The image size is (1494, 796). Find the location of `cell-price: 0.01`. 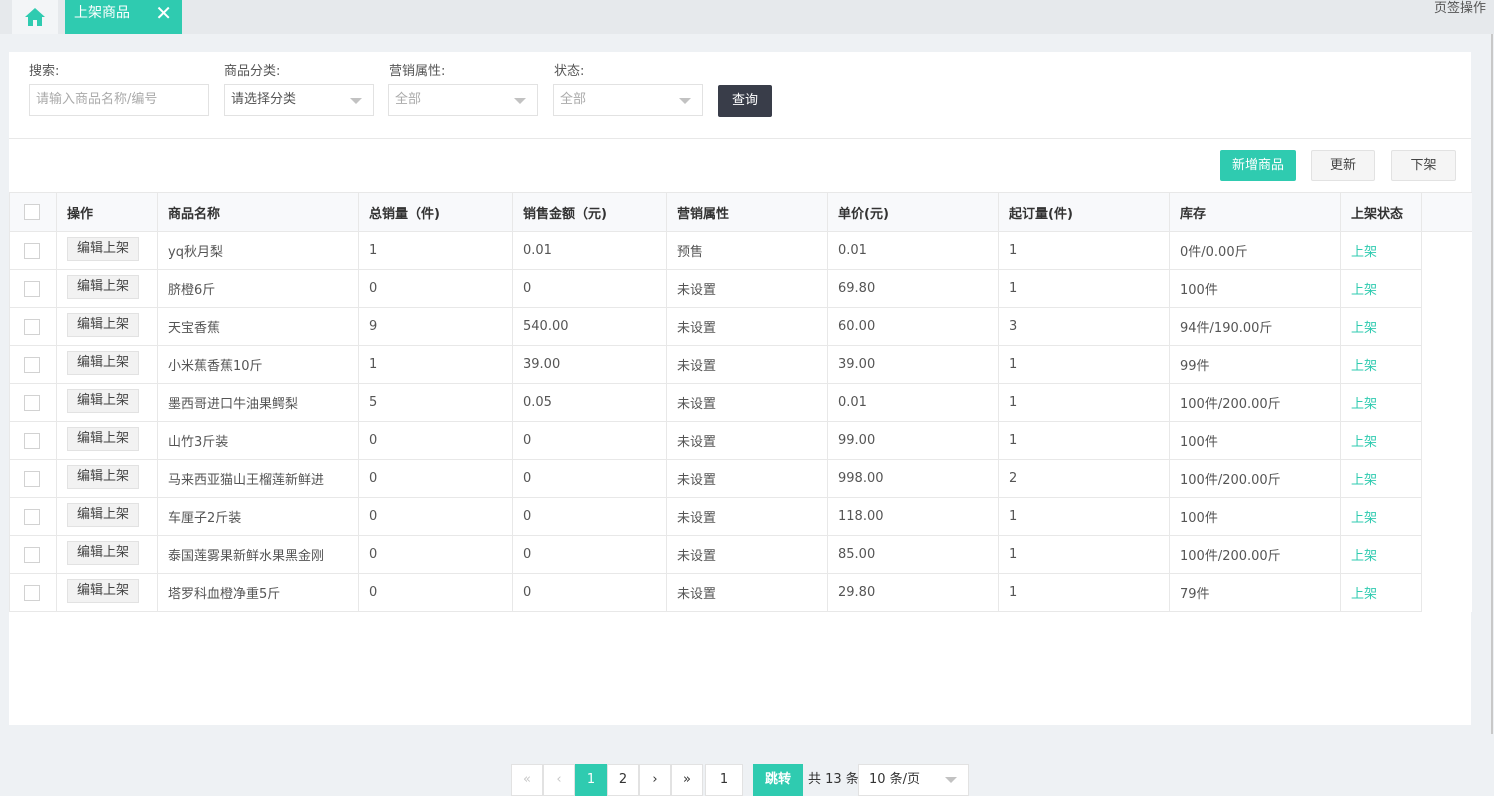

cell-price: 0.01 is located at coordinates (913, 402).